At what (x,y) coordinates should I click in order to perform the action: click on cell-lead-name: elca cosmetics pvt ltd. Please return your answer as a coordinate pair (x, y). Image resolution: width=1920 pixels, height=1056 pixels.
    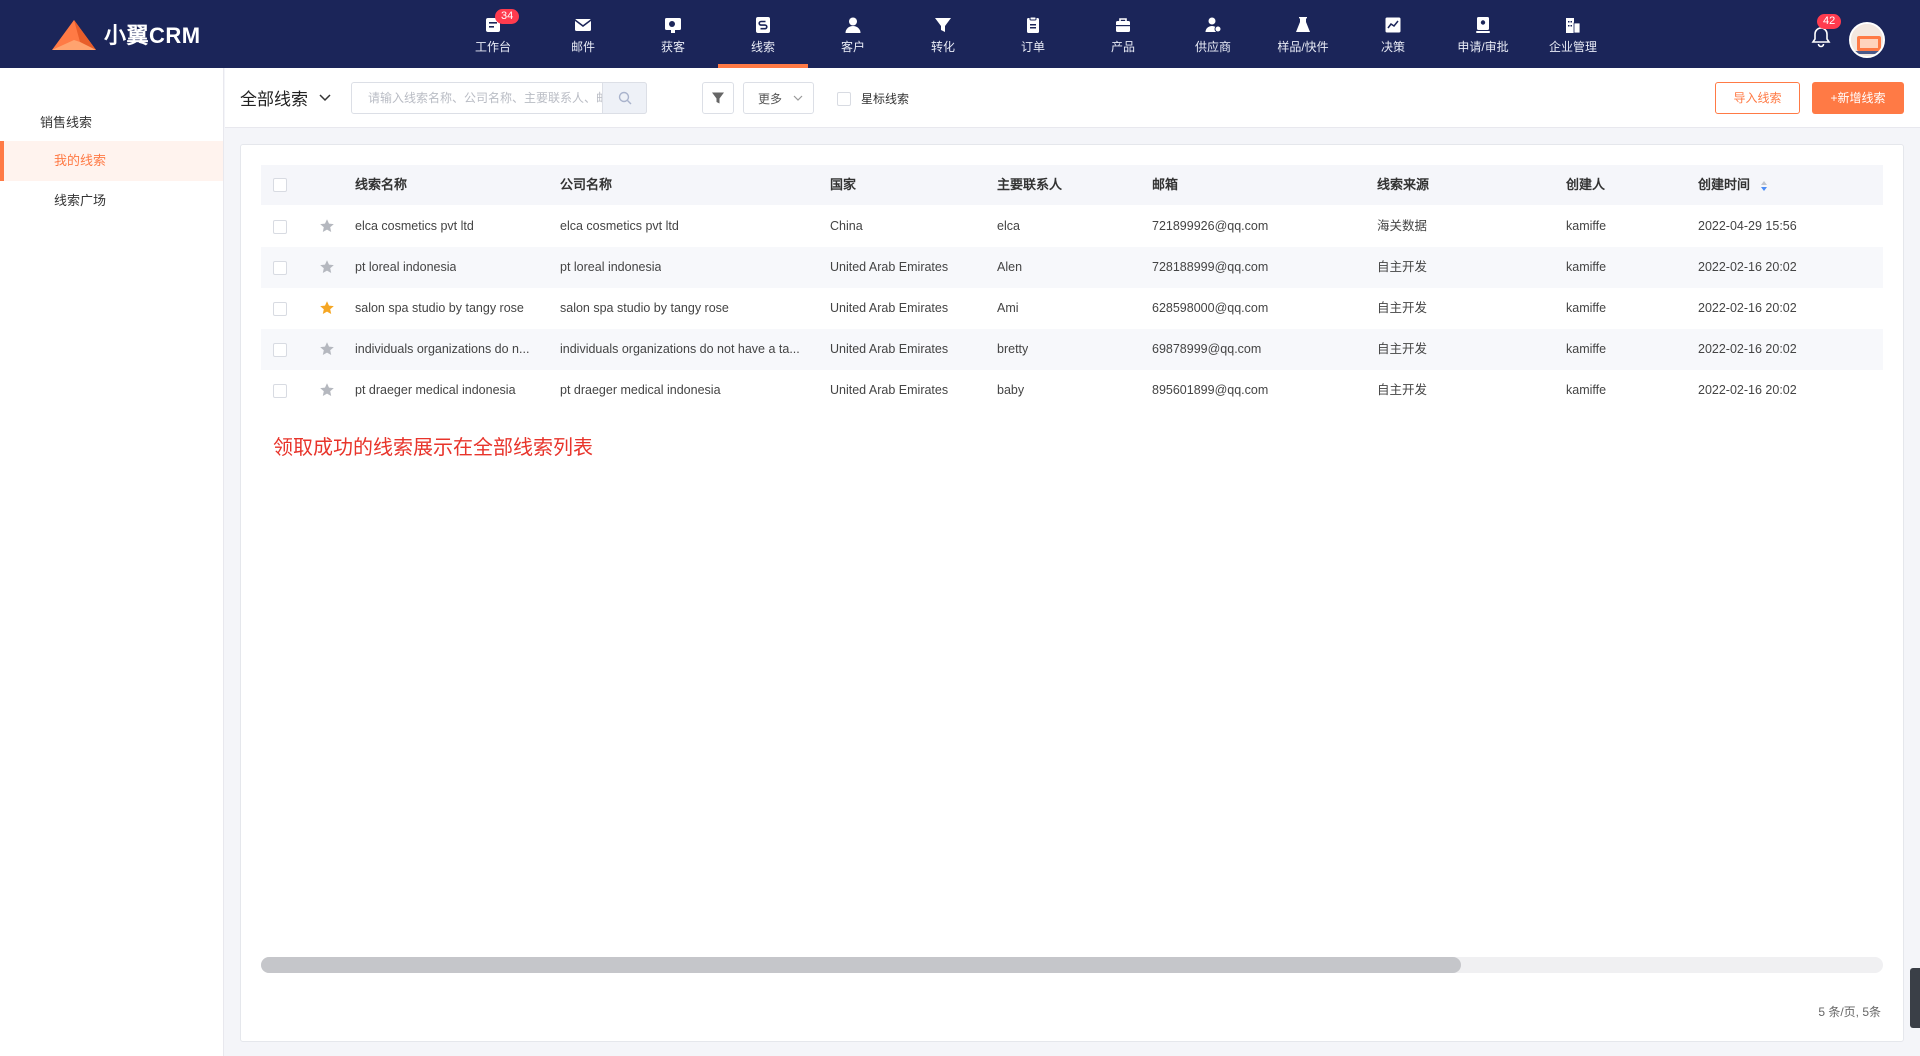
    Looking at the image, I should click on (414, 226).